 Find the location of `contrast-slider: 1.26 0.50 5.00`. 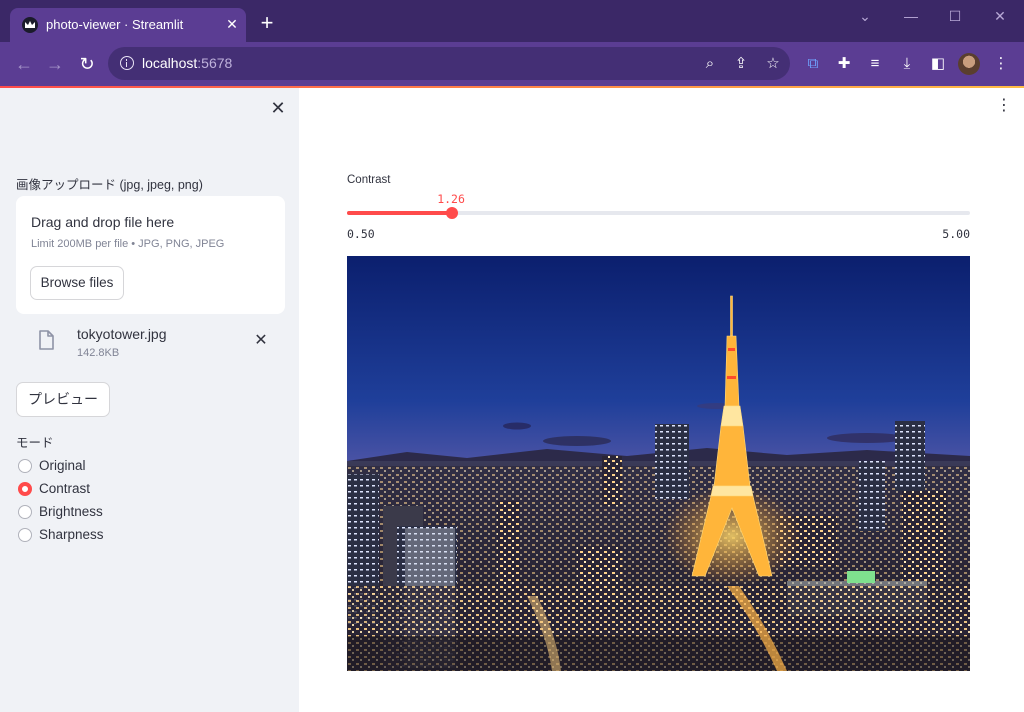

contrast-slider: 1.26 0.50 5.00 is located at coordinates (658, 216).